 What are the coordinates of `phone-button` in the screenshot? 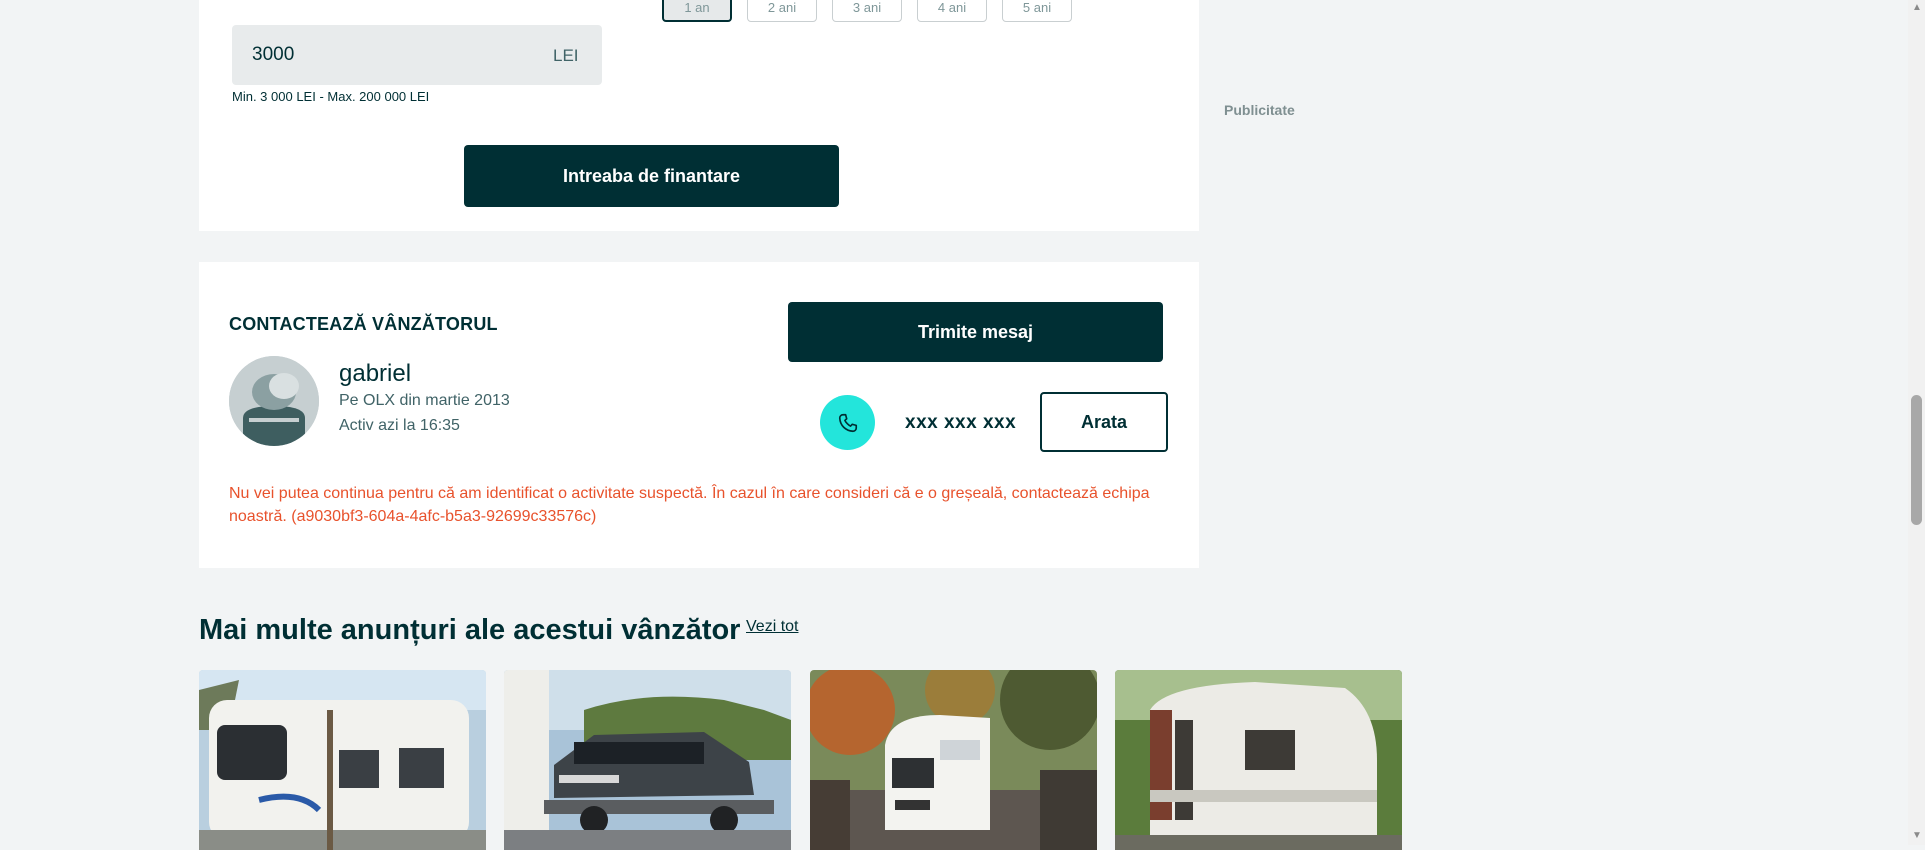 It's located at (847, 422).